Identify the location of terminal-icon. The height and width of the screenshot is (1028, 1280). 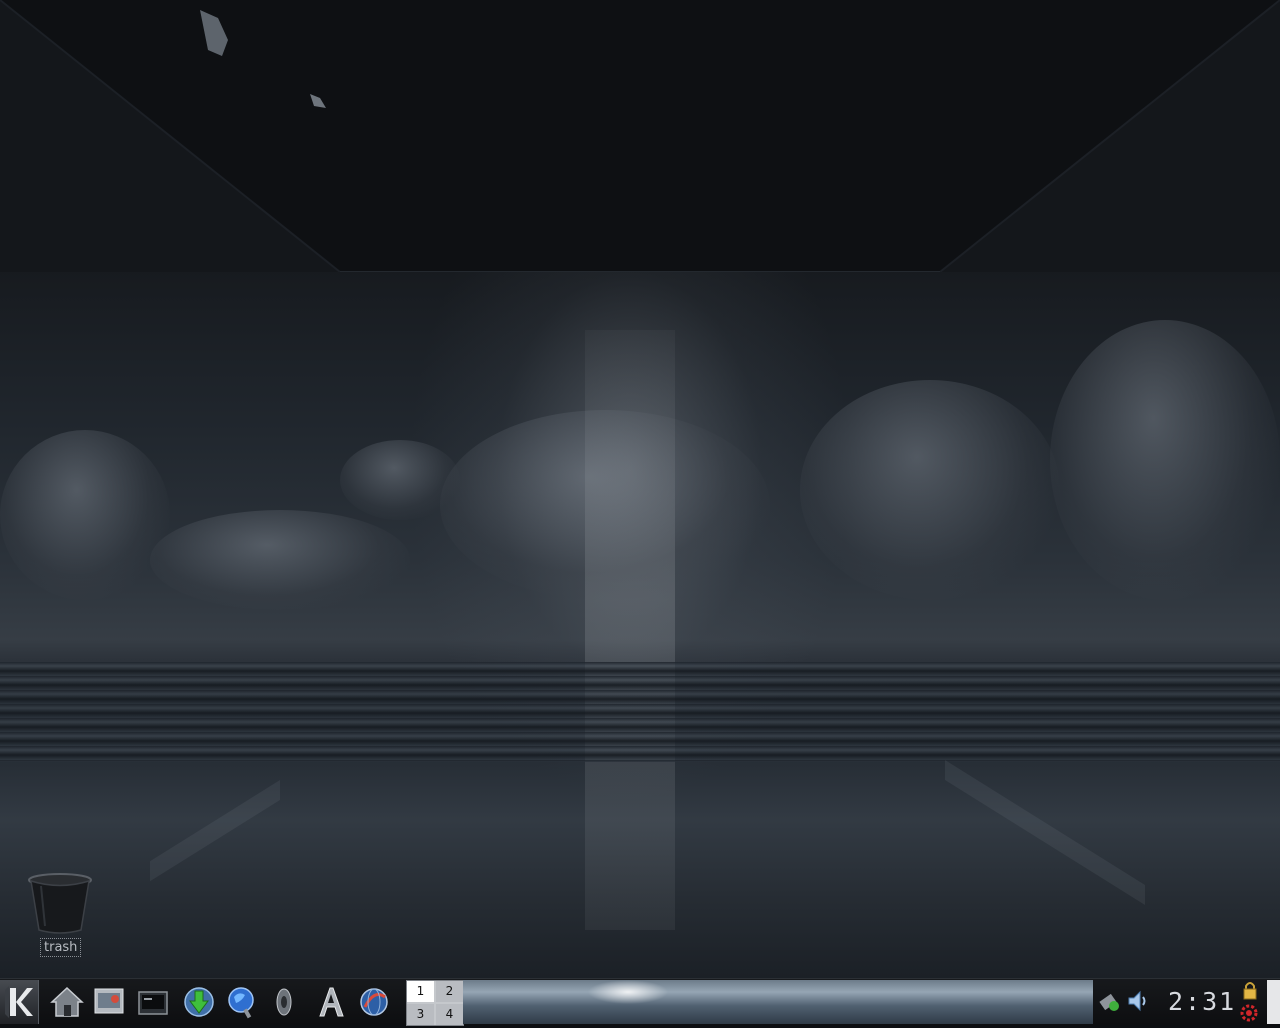
(153, 1003).